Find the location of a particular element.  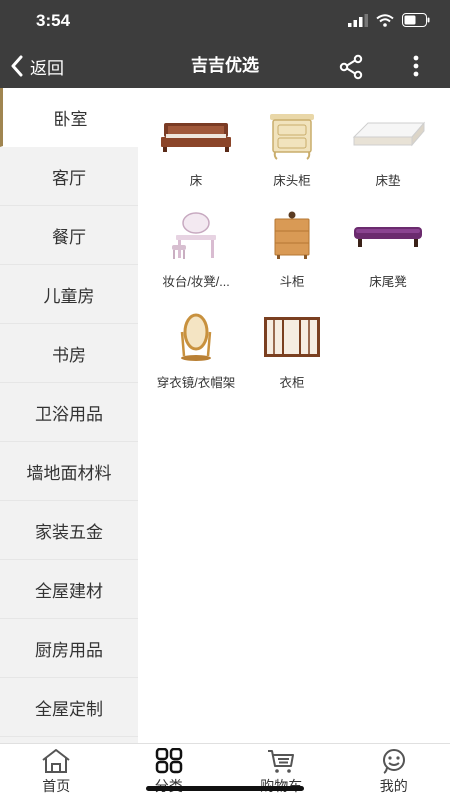

product-label: 床垫 is located at coordinates (388, 181).